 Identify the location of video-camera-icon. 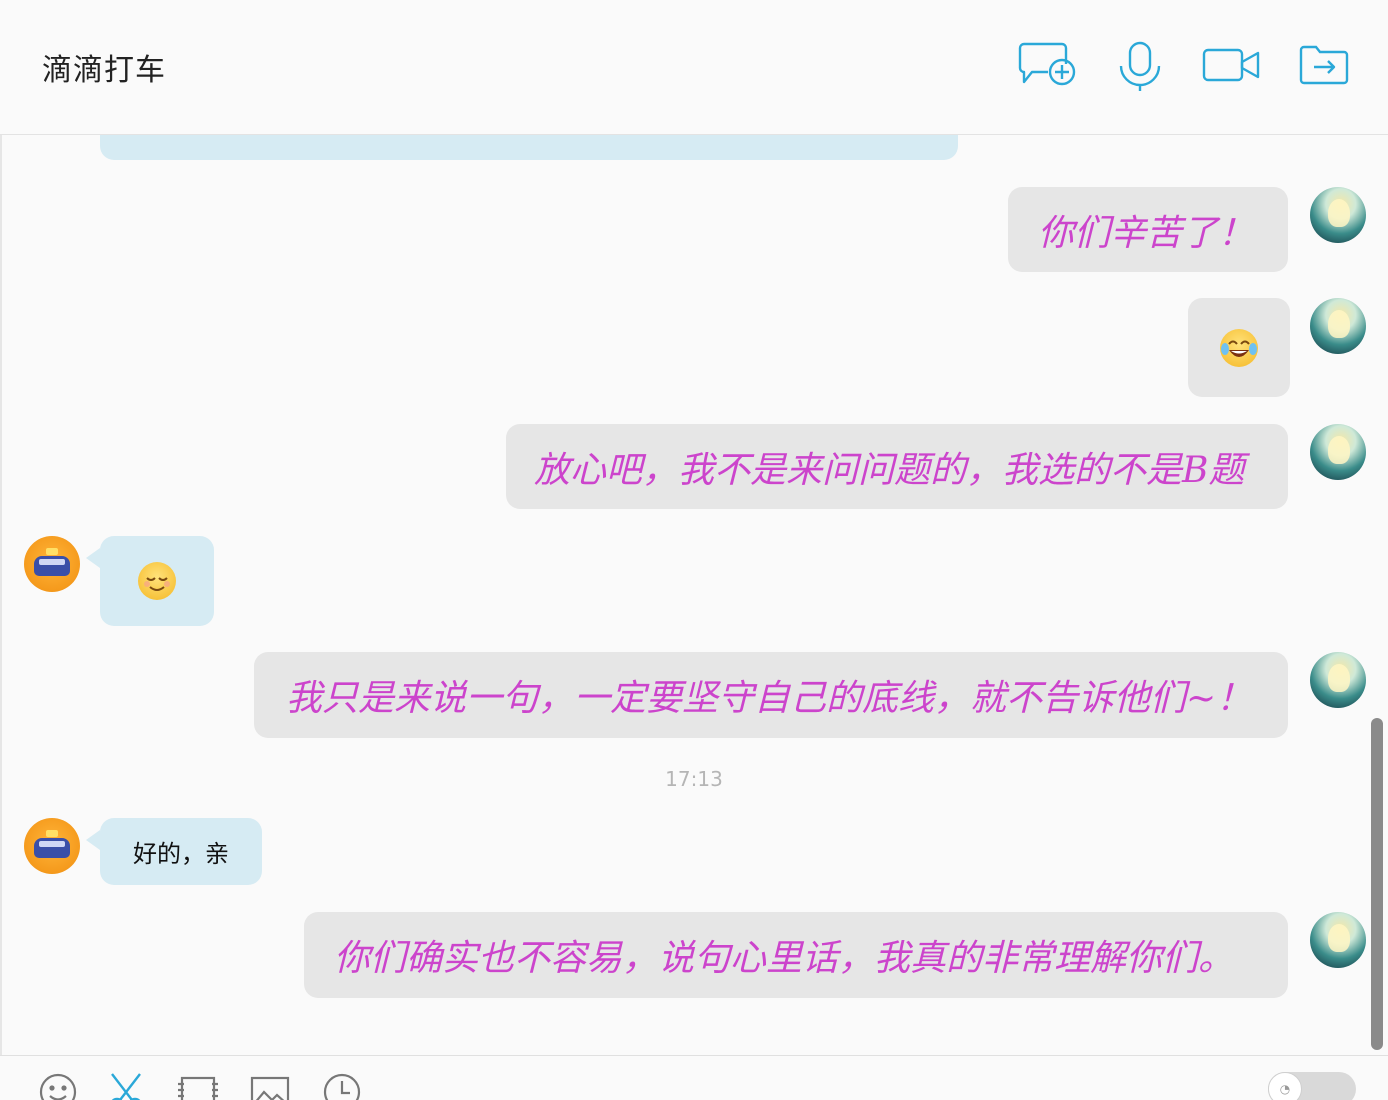
(1232, 66).